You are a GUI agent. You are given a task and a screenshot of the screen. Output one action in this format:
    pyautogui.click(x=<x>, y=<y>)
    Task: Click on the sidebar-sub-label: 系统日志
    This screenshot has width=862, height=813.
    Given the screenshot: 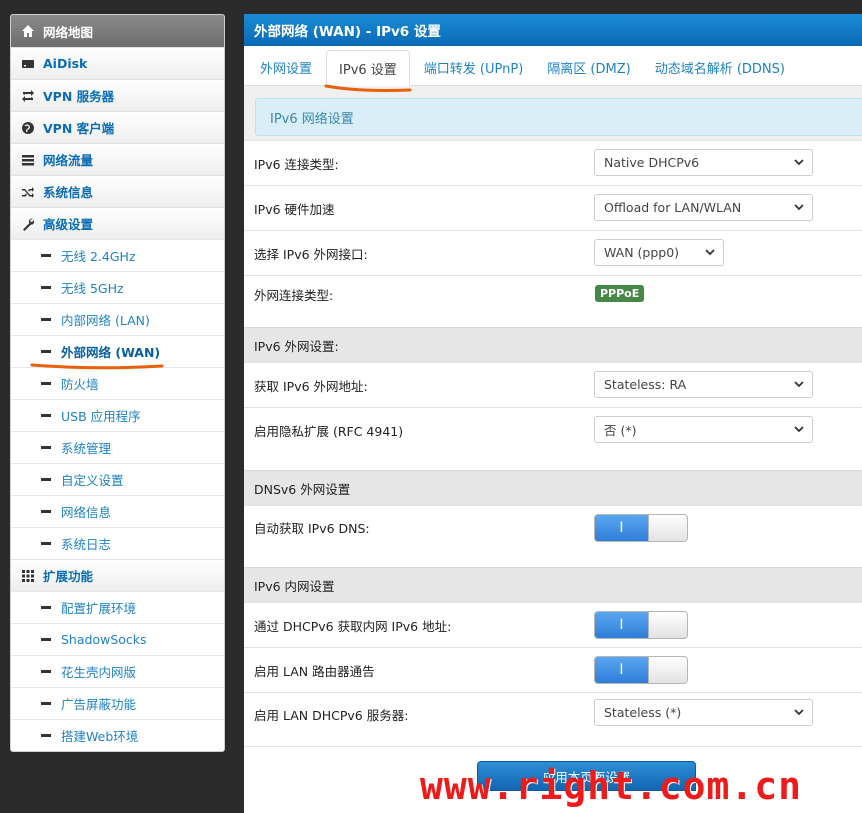 What is the action you would take?
    pyautogui.click(x=86, y=544)
    